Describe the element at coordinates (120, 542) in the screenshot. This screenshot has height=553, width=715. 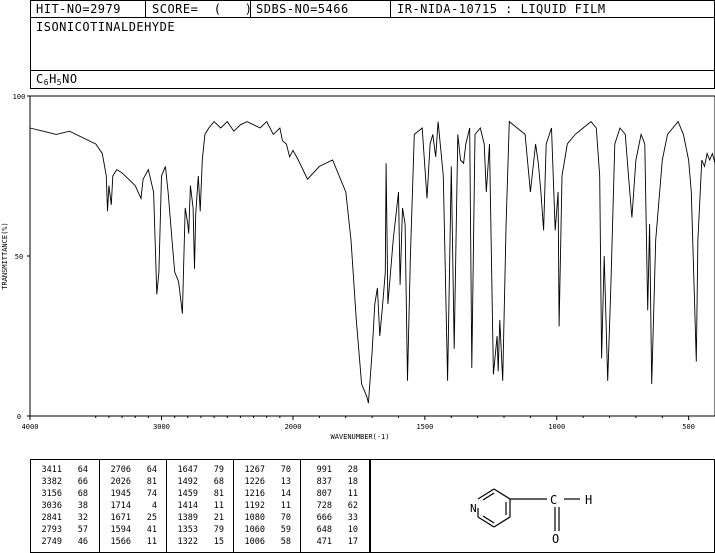
I see `peak-wavenumber: 1566` at that location.